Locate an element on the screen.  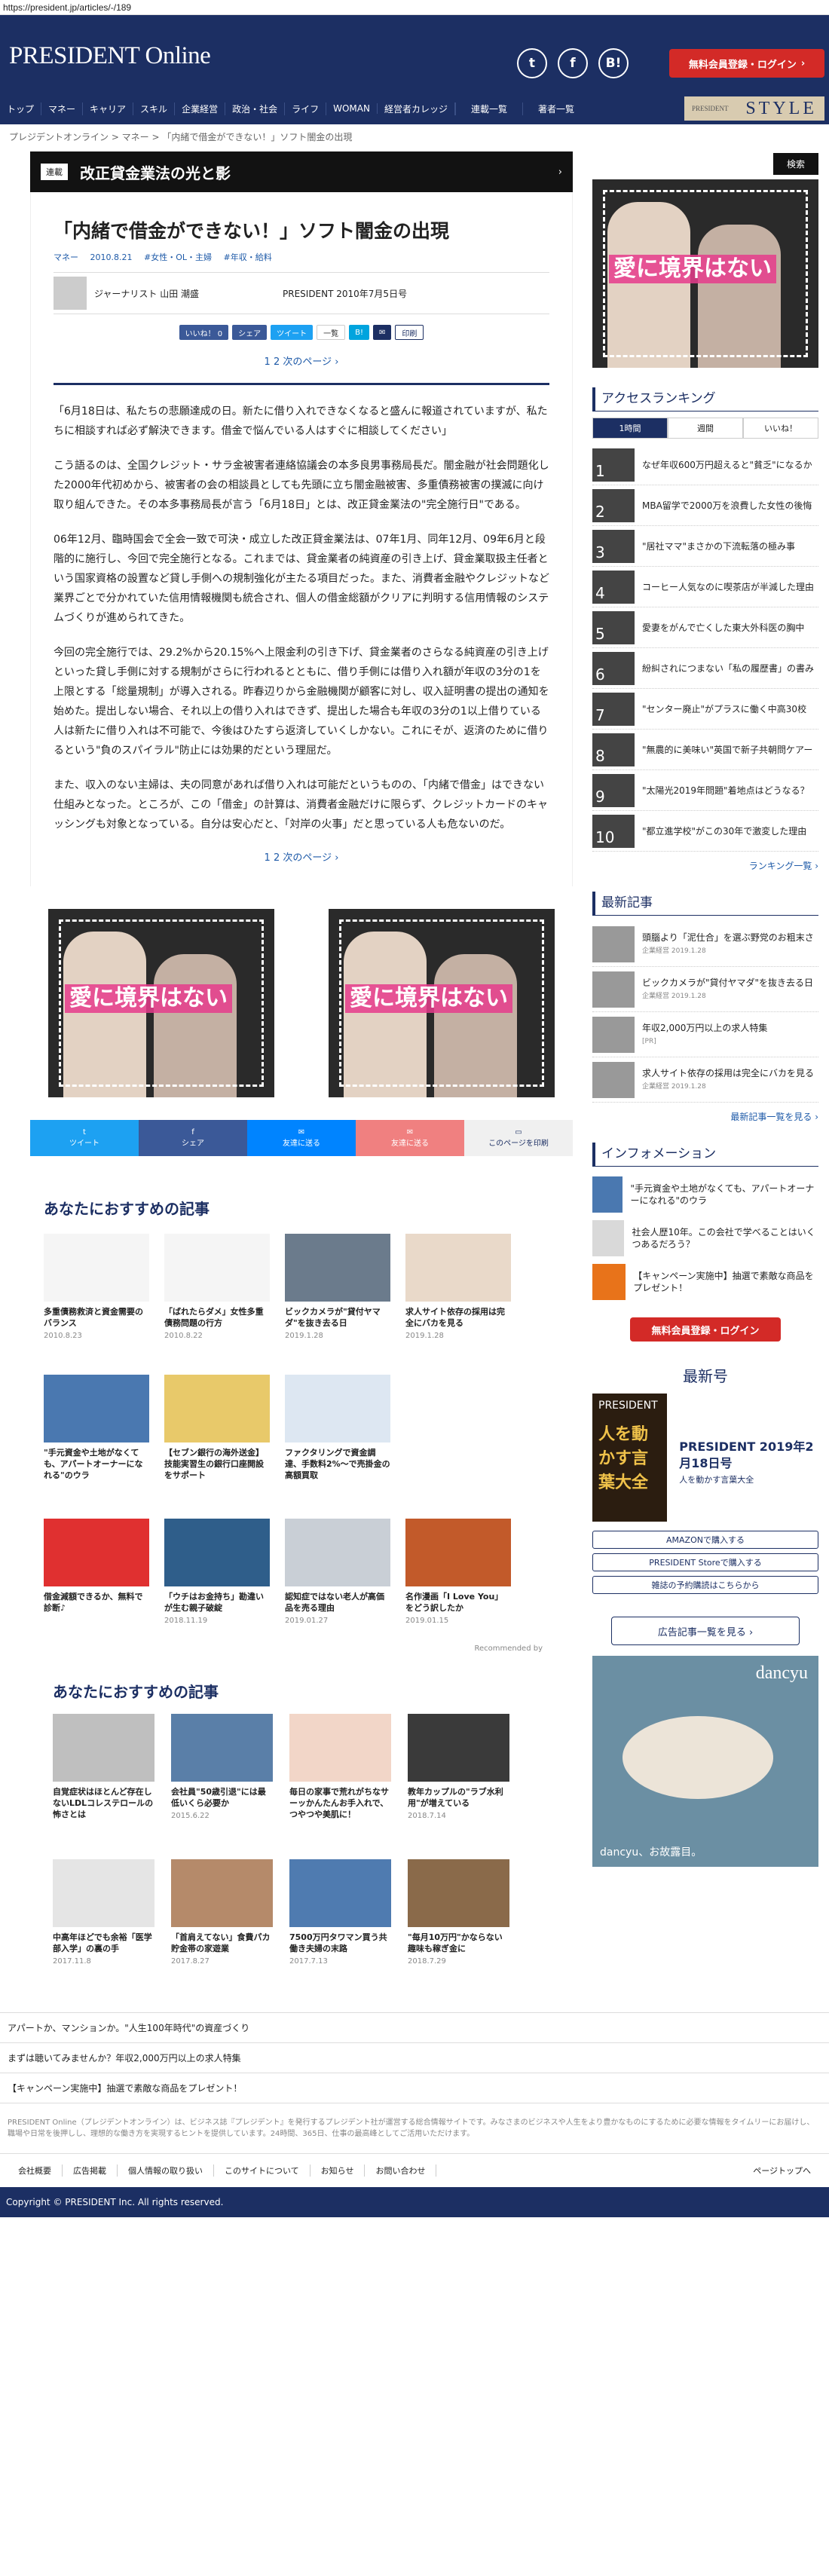
ranking-item: 9 "太陽光2019年問題"着地点はどうなる？ is located at coordinates (705, 791).